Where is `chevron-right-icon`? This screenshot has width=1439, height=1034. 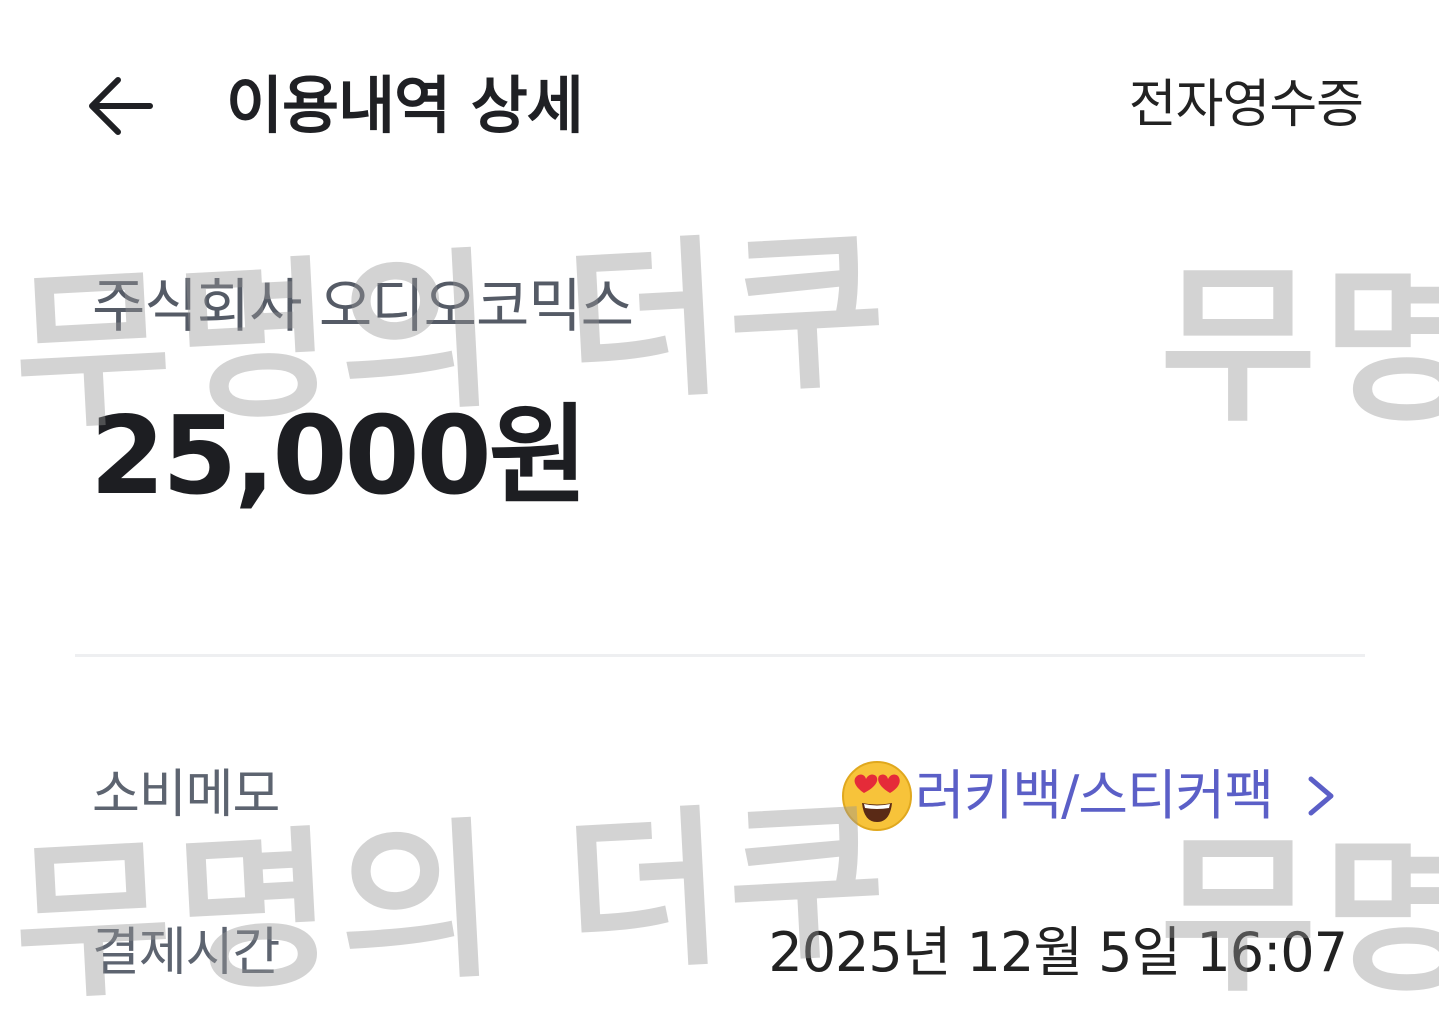 chevron-right-icon is located at coordinates (1321, 796).